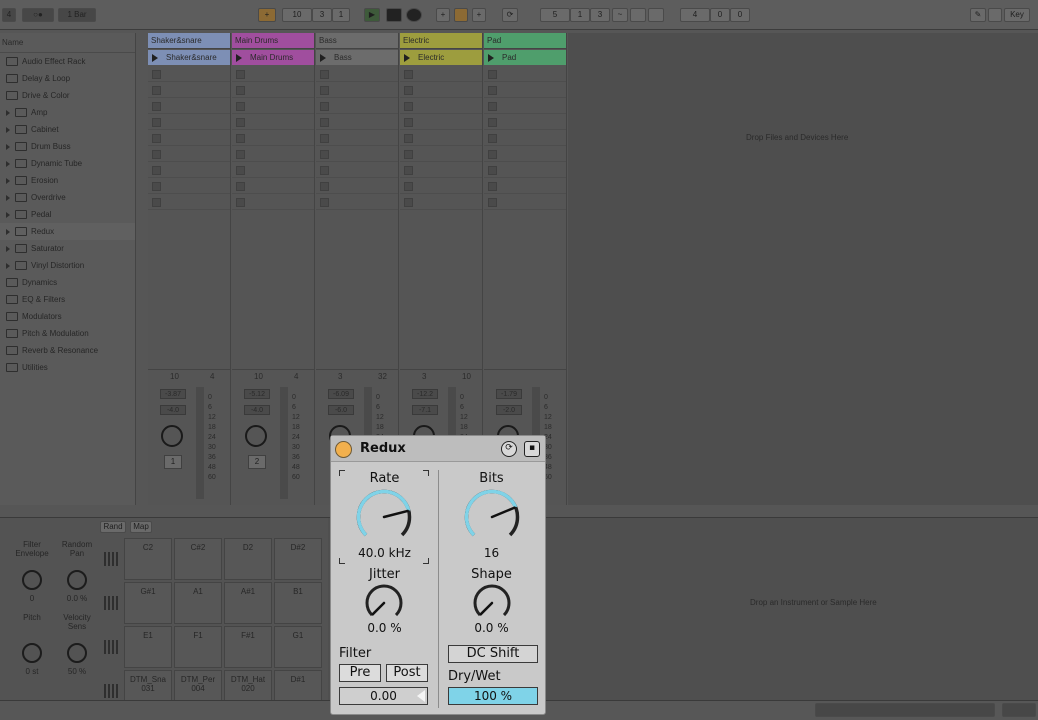 Image resolution: width=1038 pixels, height=720 pixels. I want to click on shape-knob, so click(492, 603).